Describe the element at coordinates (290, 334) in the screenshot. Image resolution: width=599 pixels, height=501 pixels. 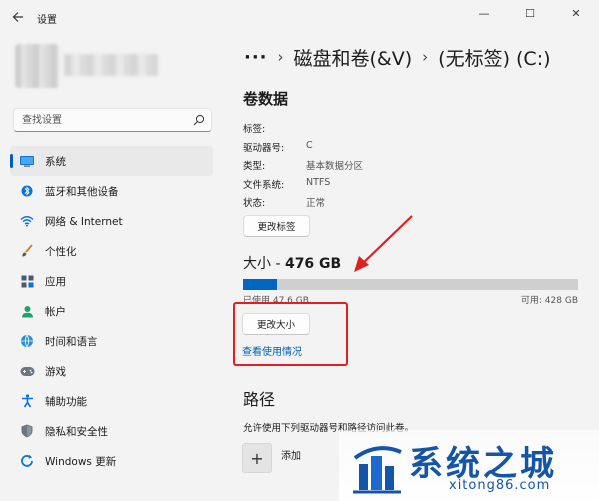
I see `annotation-highlight-box` at that location.